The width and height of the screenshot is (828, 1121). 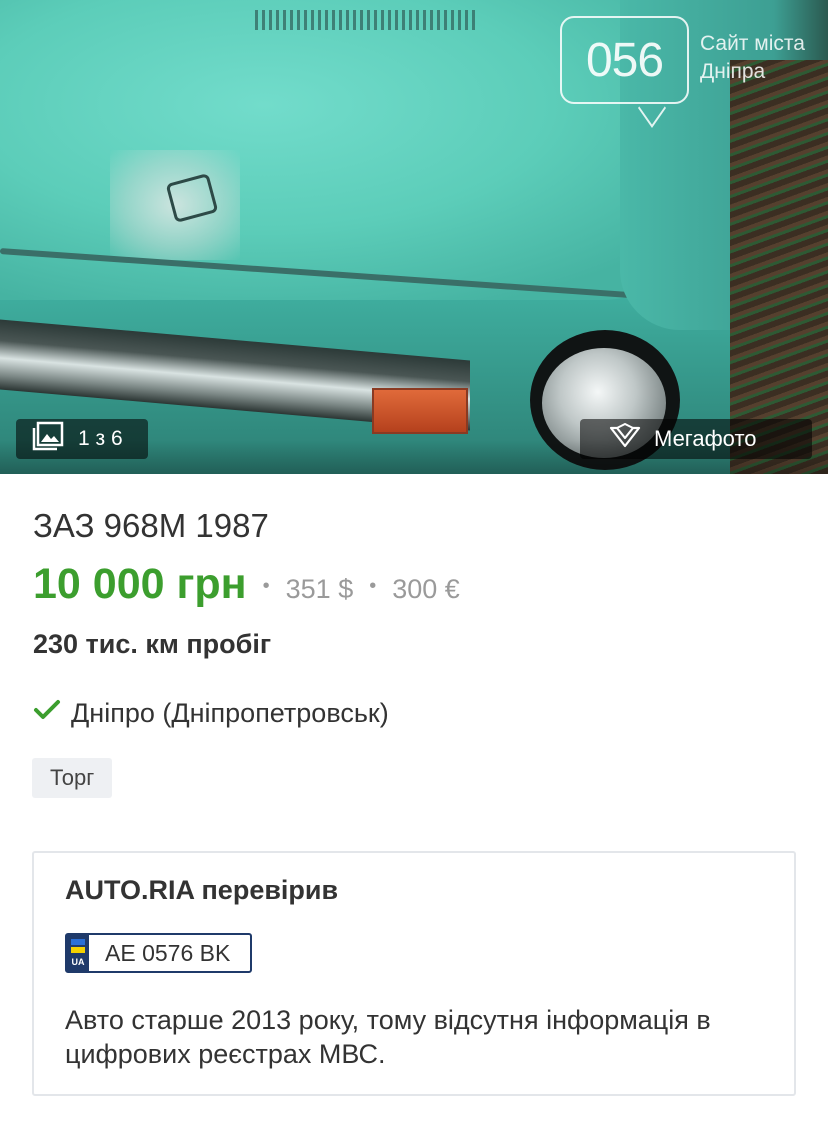 I want to click on megafoto-label: Мегафото, so click(x=705, y=438).